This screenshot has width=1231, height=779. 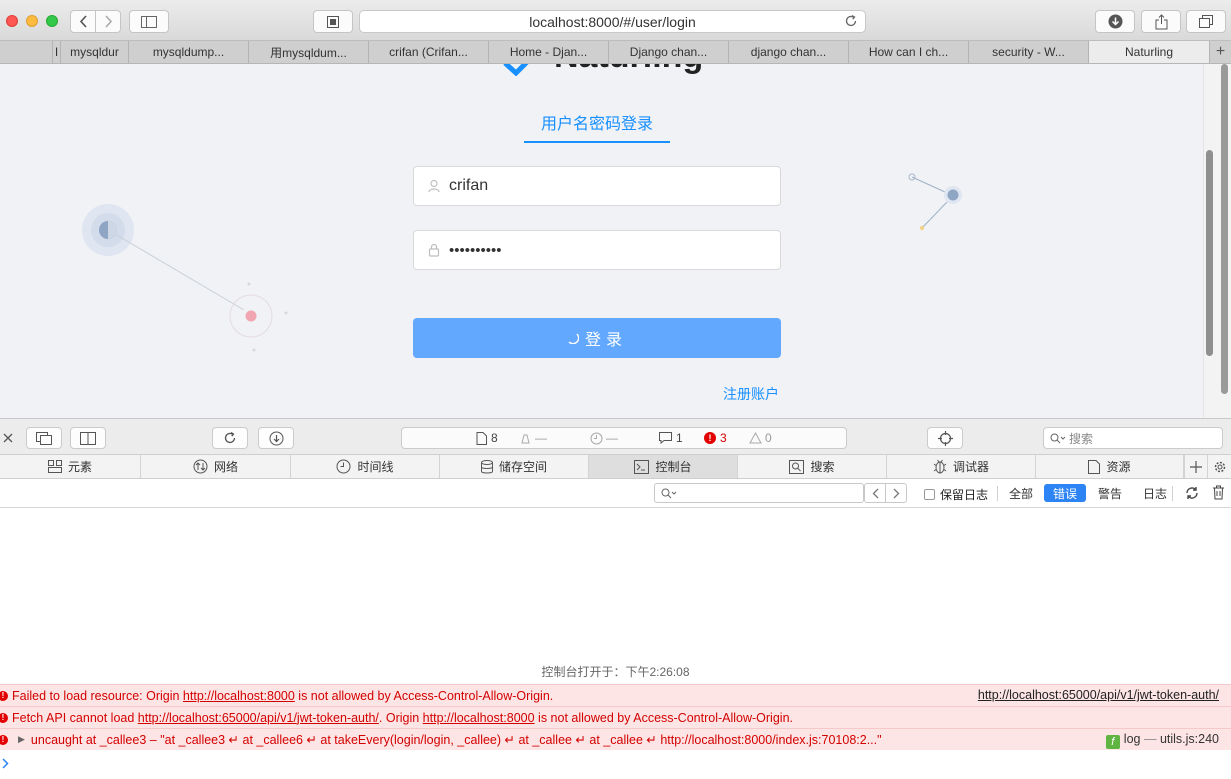 What do you see at coordinates (1115, 21) in the screenshot?
I see `downloads-button` at bounding box center [1115, 21].